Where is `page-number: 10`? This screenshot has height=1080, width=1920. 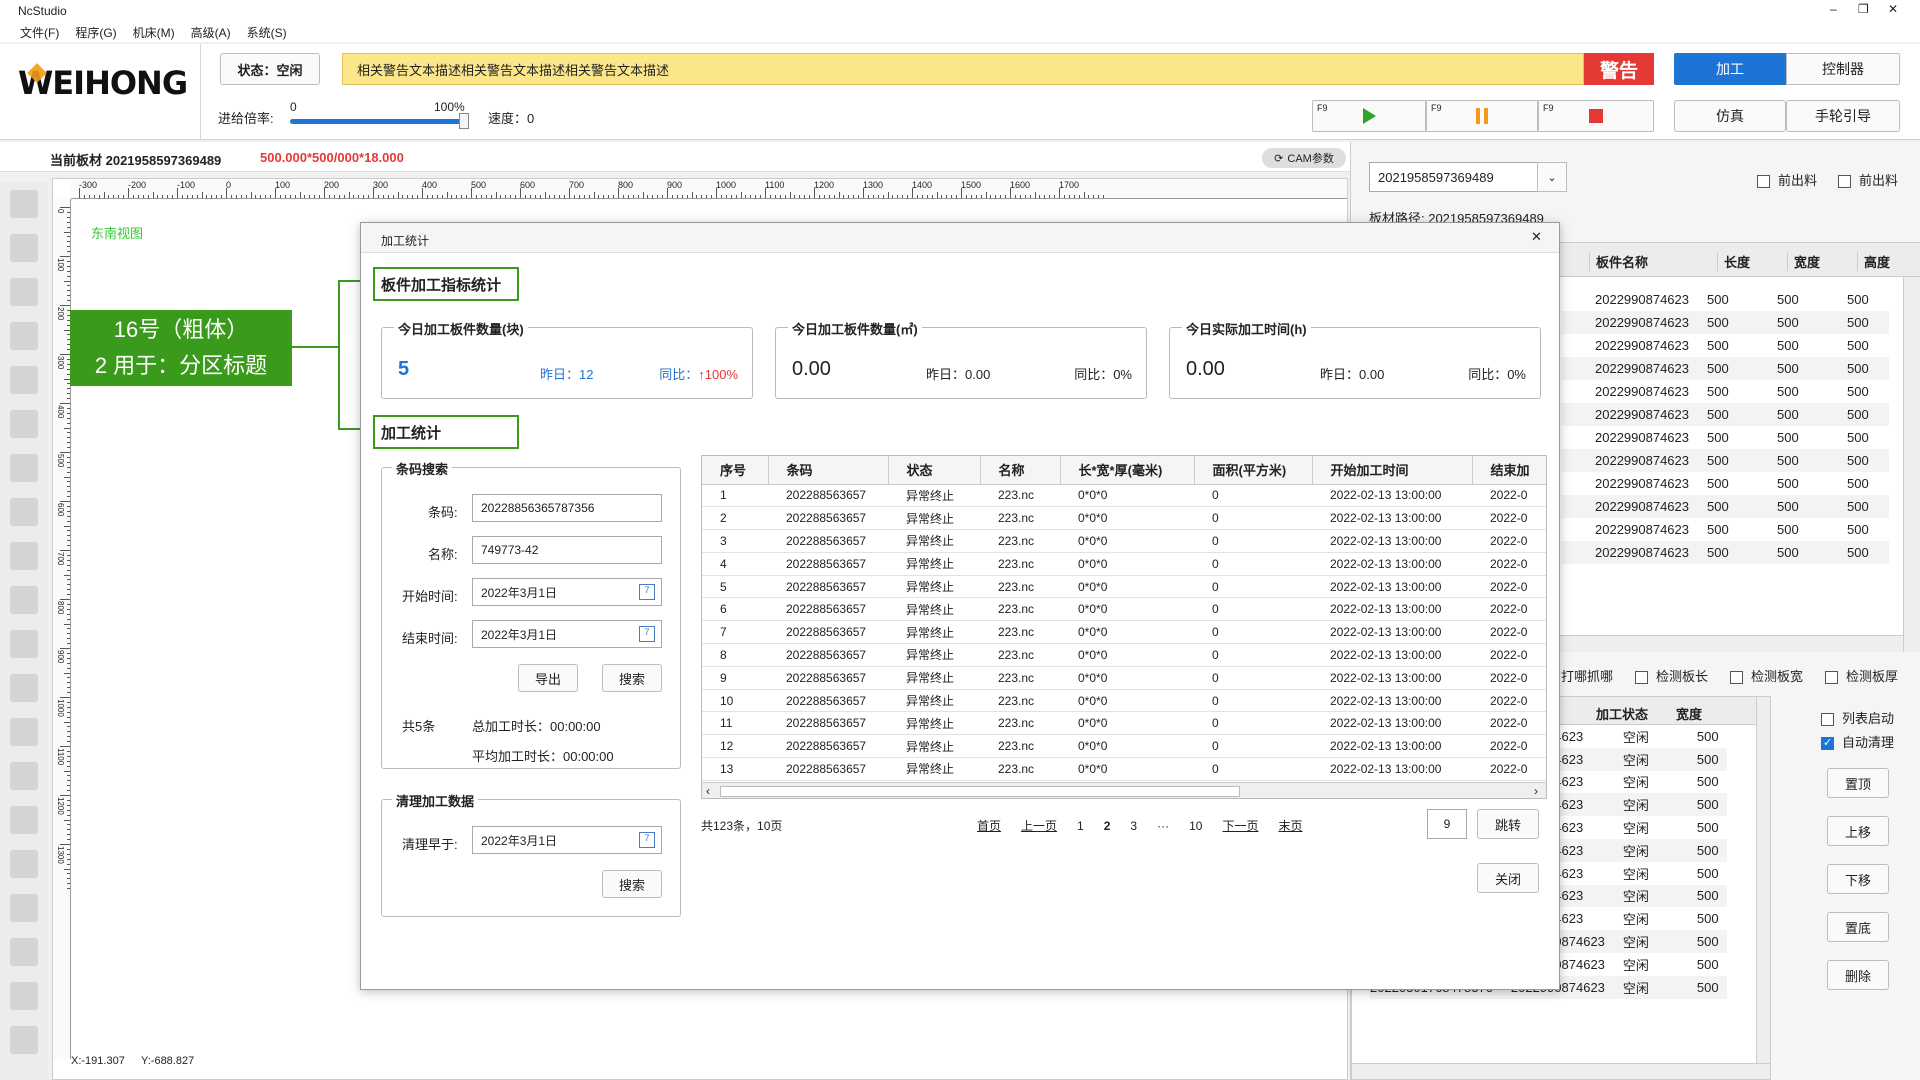
page-number: 10 is located at coordinates (1195, 826).